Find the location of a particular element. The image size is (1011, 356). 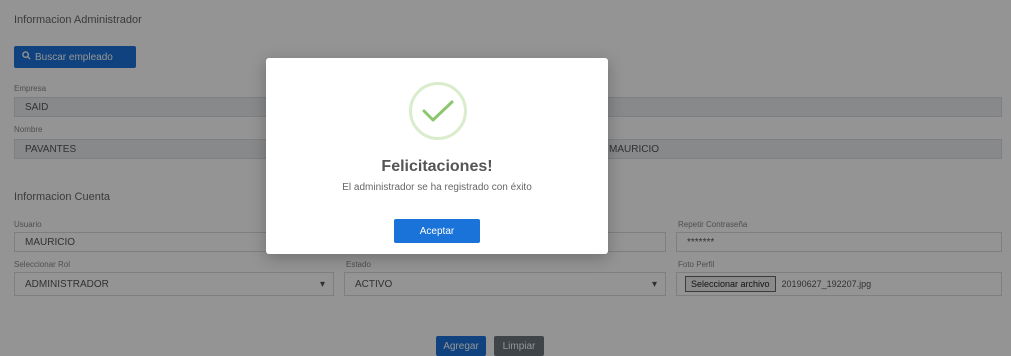

accept-button: Aceptar is located at coordinates (437, 231).